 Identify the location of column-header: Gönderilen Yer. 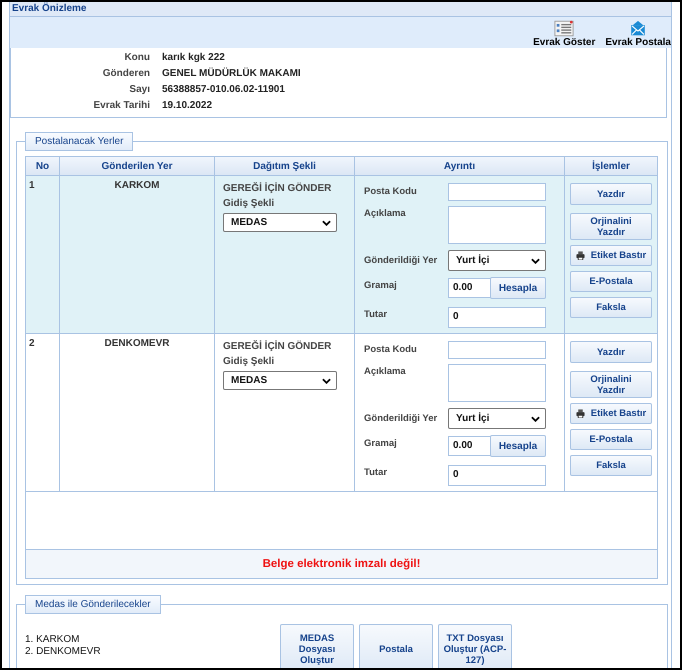
(137, 166).